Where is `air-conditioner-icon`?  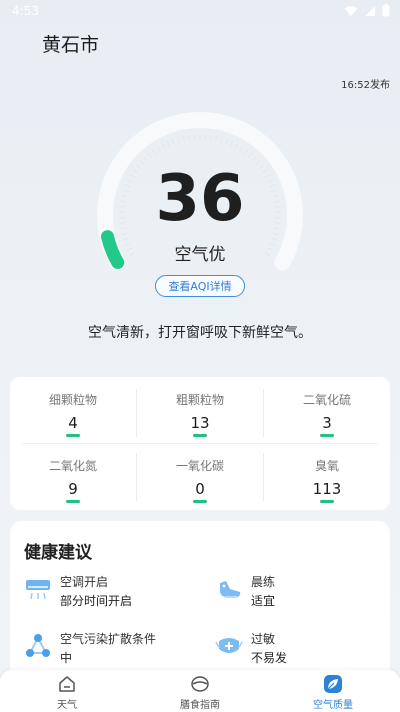 air-conditioner-icon is located at coordinates (38, 590).